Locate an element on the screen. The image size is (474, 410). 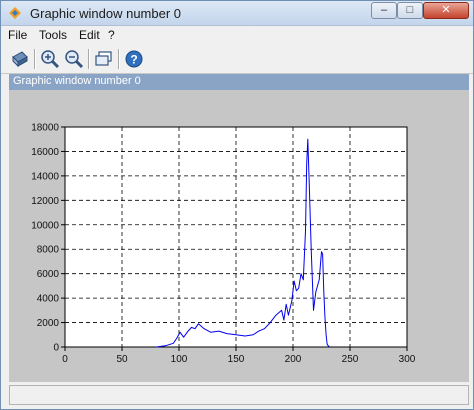
x-tick-label: 150 is located at coordinates (236, 359).